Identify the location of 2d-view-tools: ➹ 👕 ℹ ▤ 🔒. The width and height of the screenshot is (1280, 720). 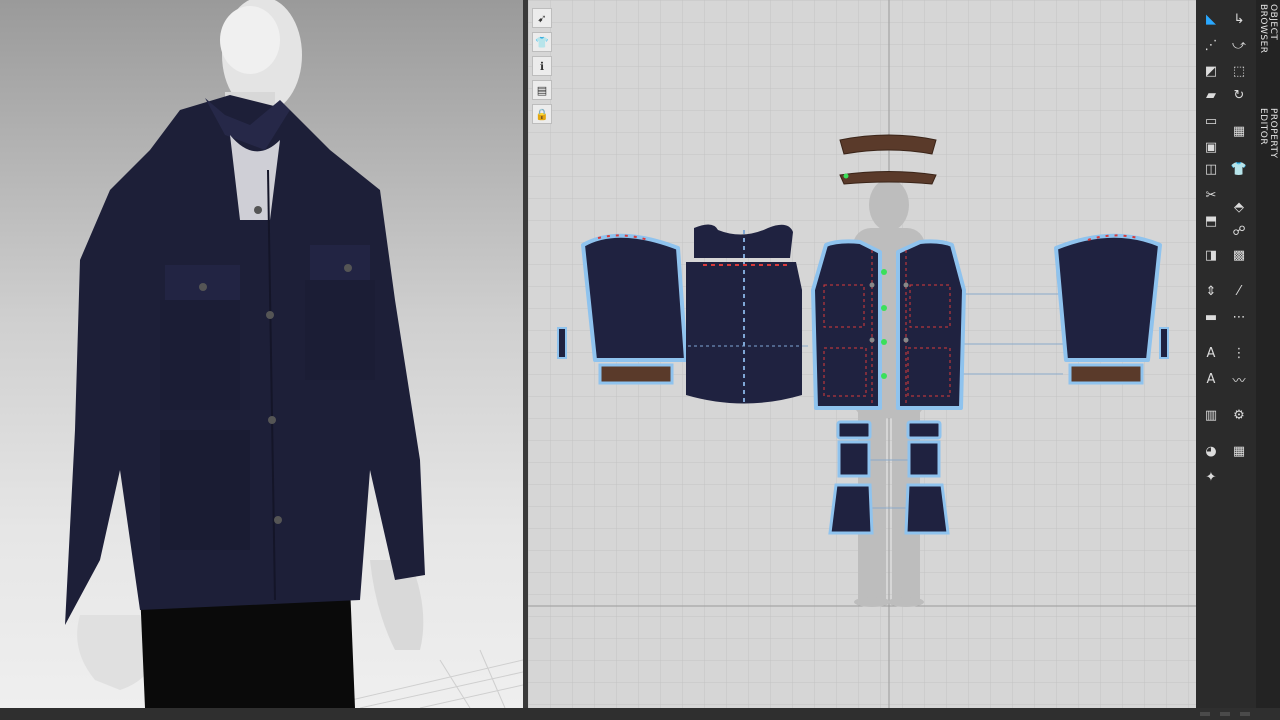
(544, 68).